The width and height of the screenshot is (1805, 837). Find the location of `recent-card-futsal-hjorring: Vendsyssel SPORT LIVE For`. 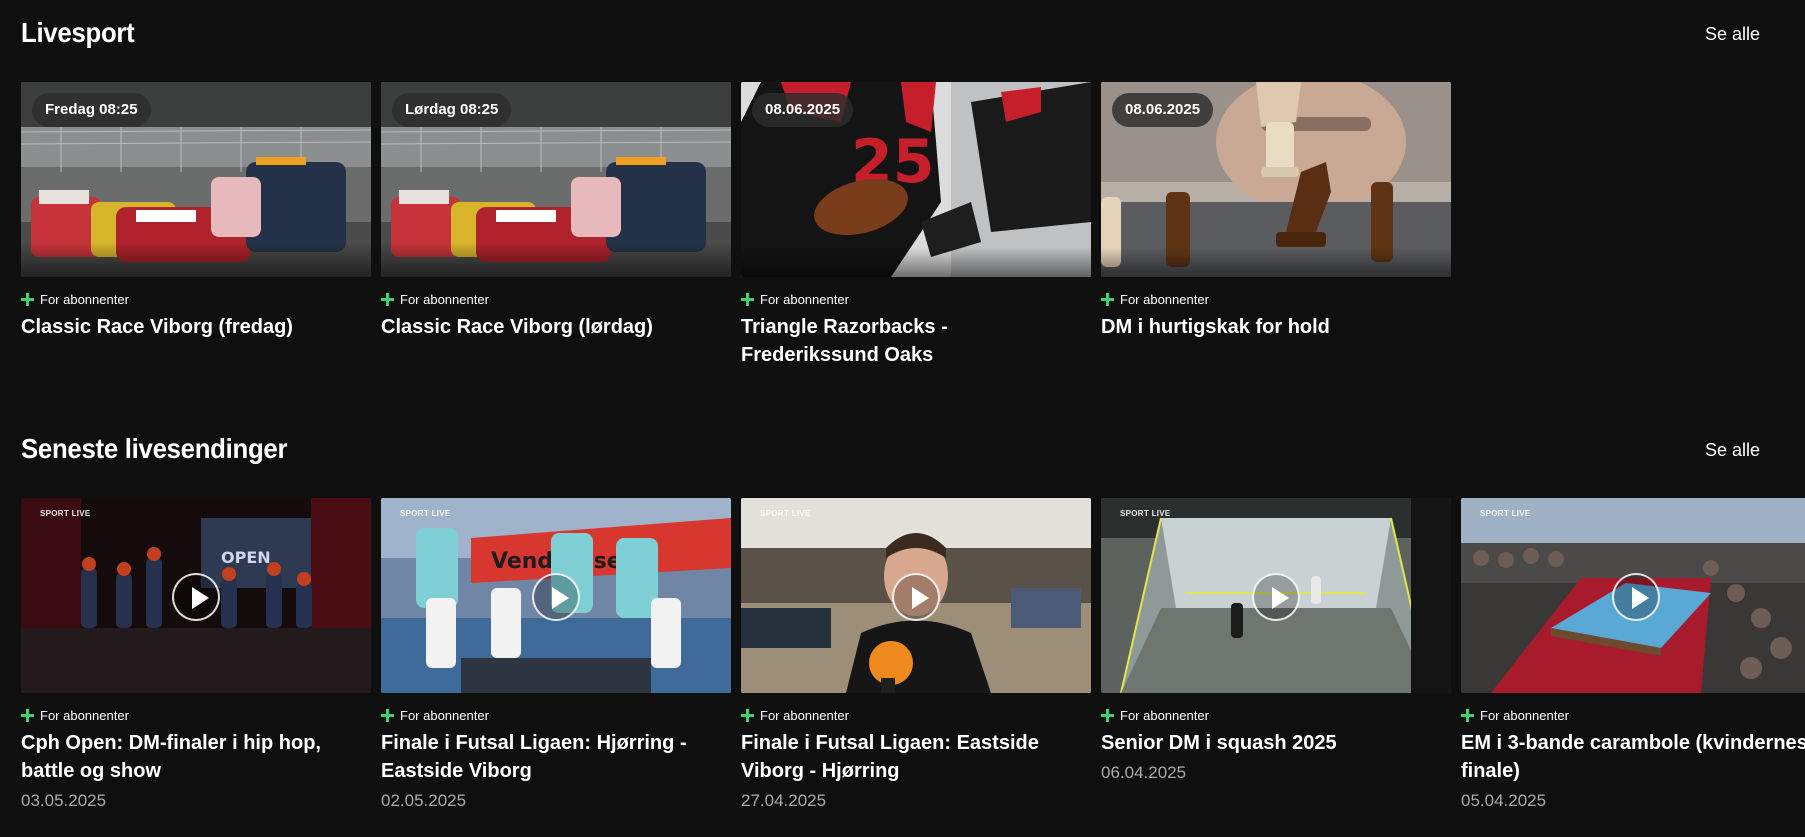

recent-card-futsal-hjorring: Vendsyssel SPORT LIVE For is located at coordinates (556, 655).